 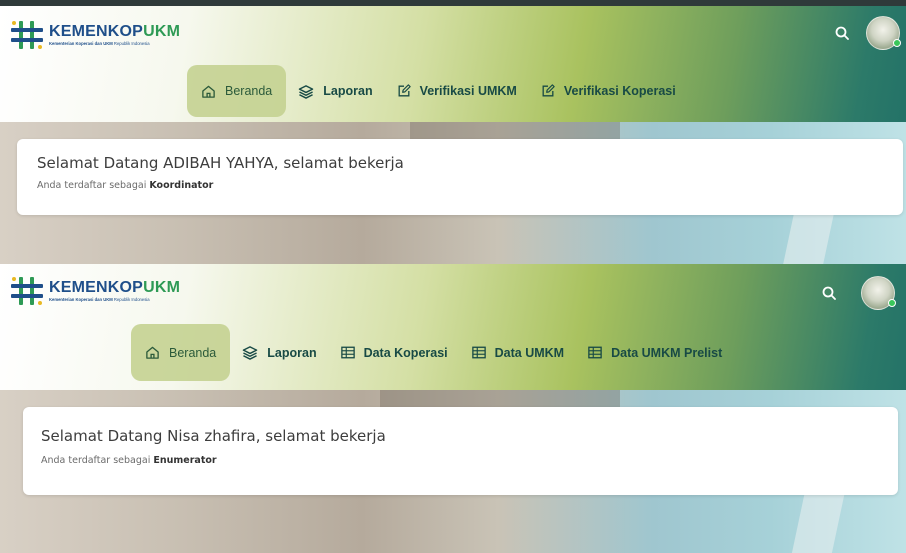 What do you see at coordinates (181, 185) in the screenshot?
I see `role-badge: Koordinator` at bounding box center [181, 185].